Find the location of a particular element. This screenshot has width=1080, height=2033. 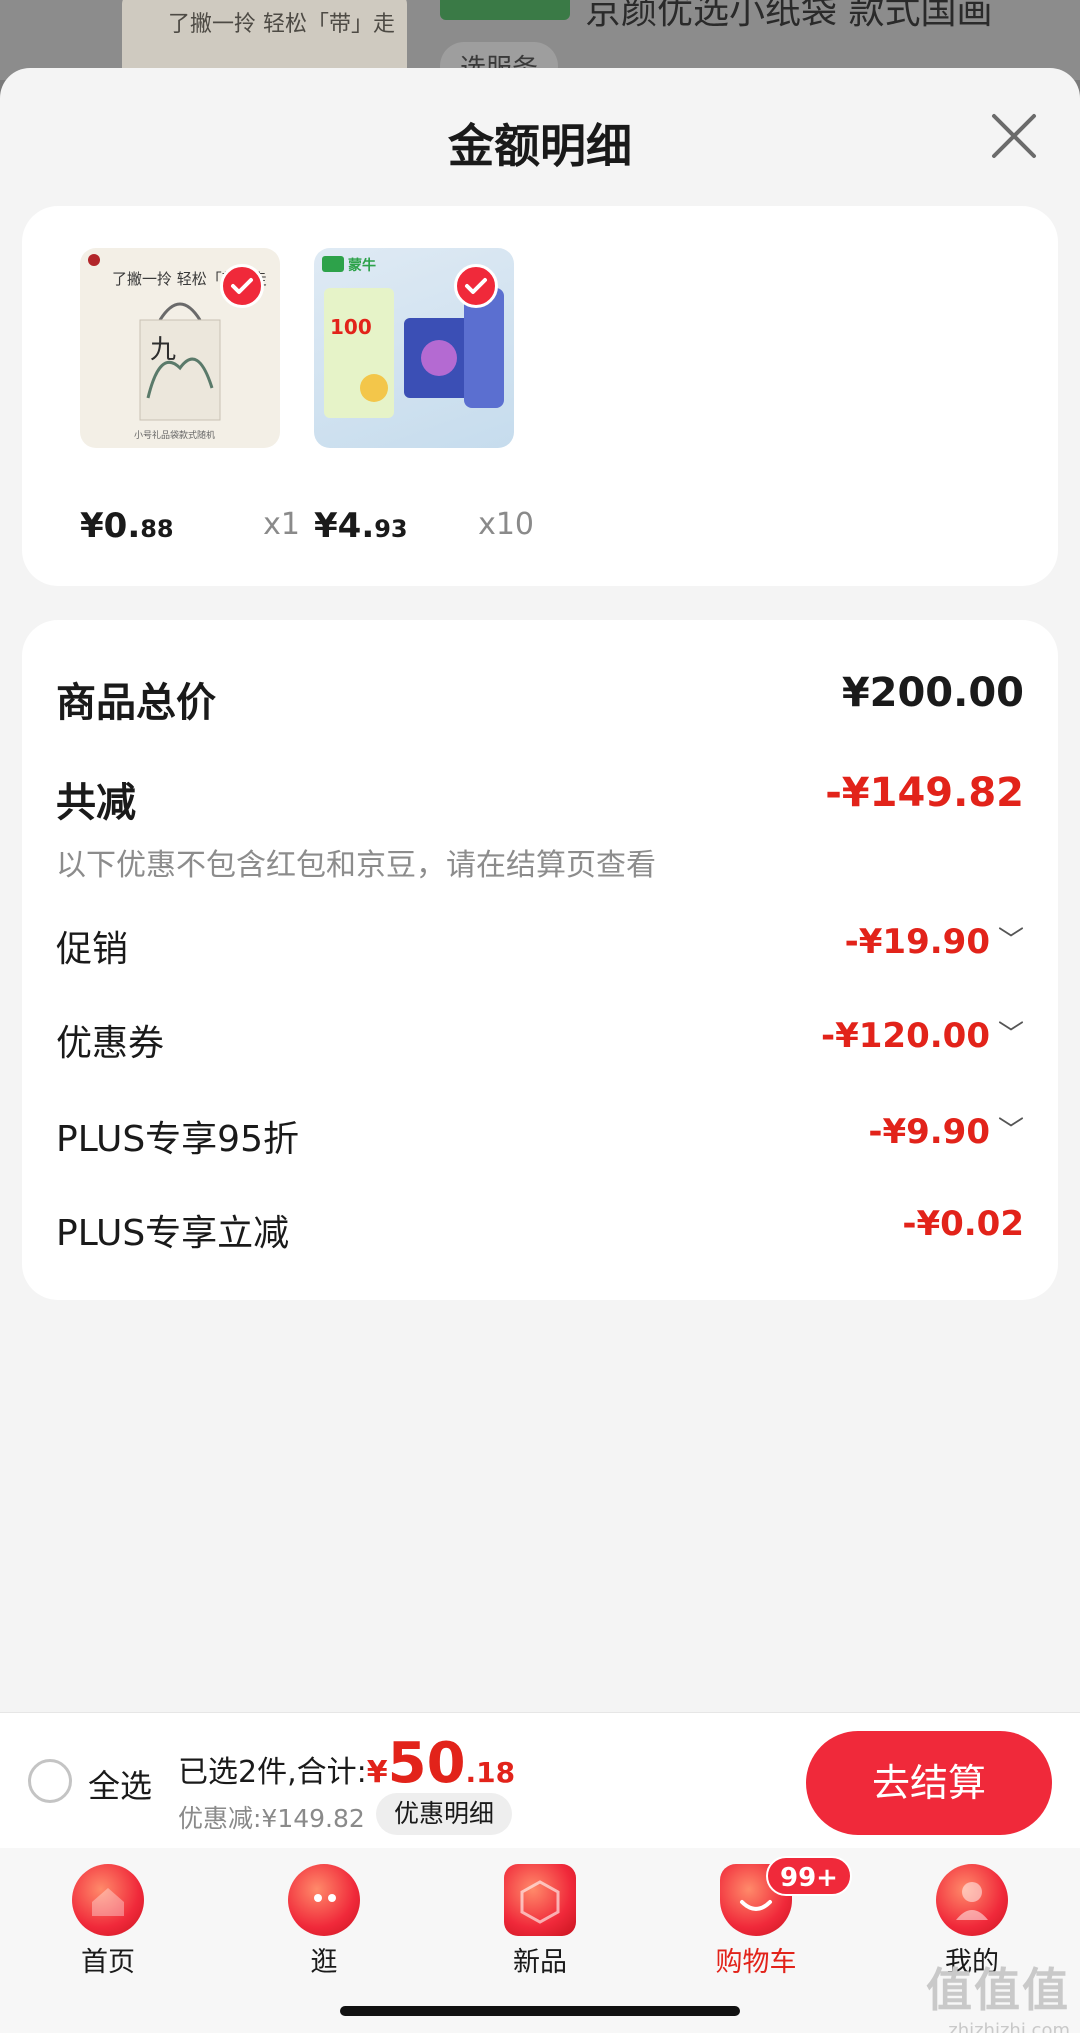

new-products-icon is located at coordinates (540, 1900).